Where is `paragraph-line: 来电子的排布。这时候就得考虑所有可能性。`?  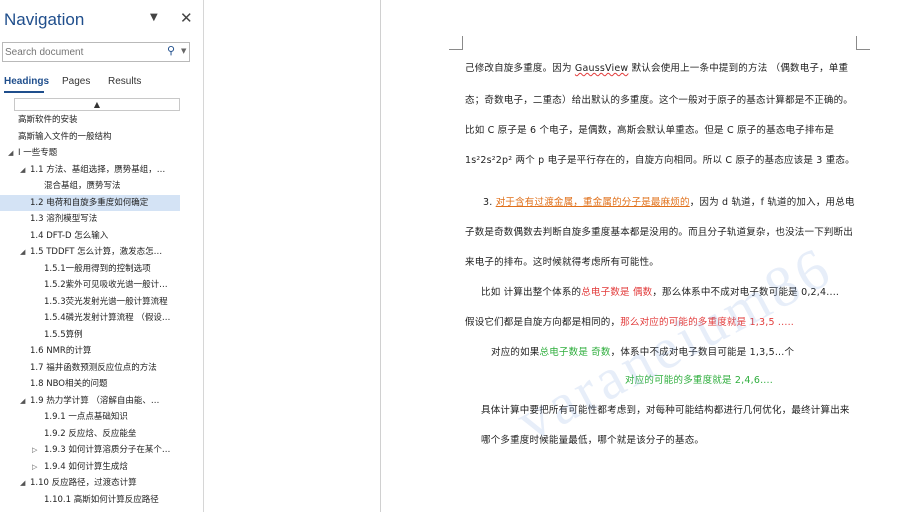 paragraph-line: 来电子的排布。这时候就得考虑所有可能性。 is located at coordinates (562, 261).